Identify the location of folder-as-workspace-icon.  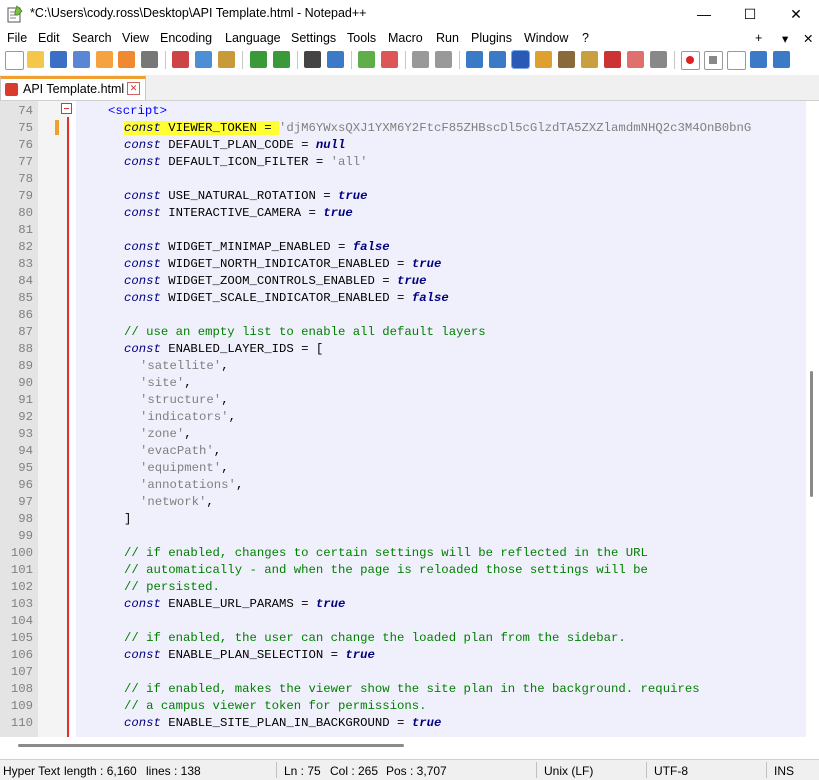
(612, 59).